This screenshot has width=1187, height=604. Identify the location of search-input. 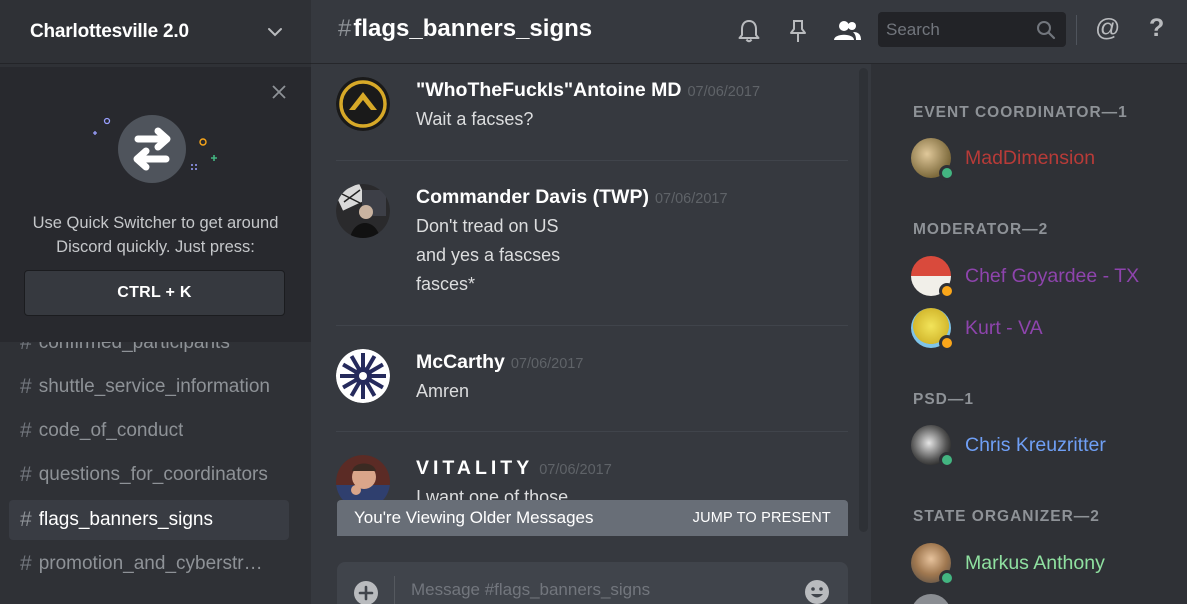
(958, 29).